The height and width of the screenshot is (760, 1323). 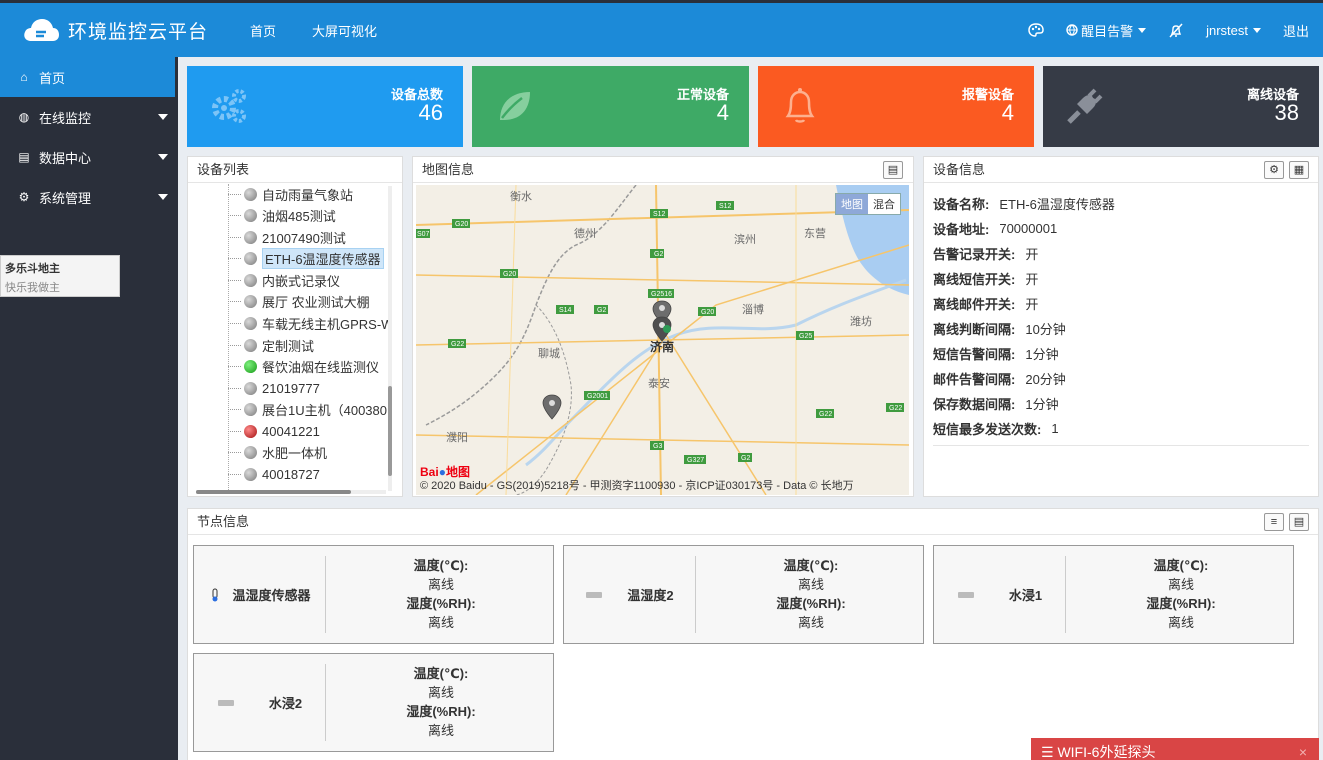 I want to click on svg-text: G22, so click(x=825, y=414).